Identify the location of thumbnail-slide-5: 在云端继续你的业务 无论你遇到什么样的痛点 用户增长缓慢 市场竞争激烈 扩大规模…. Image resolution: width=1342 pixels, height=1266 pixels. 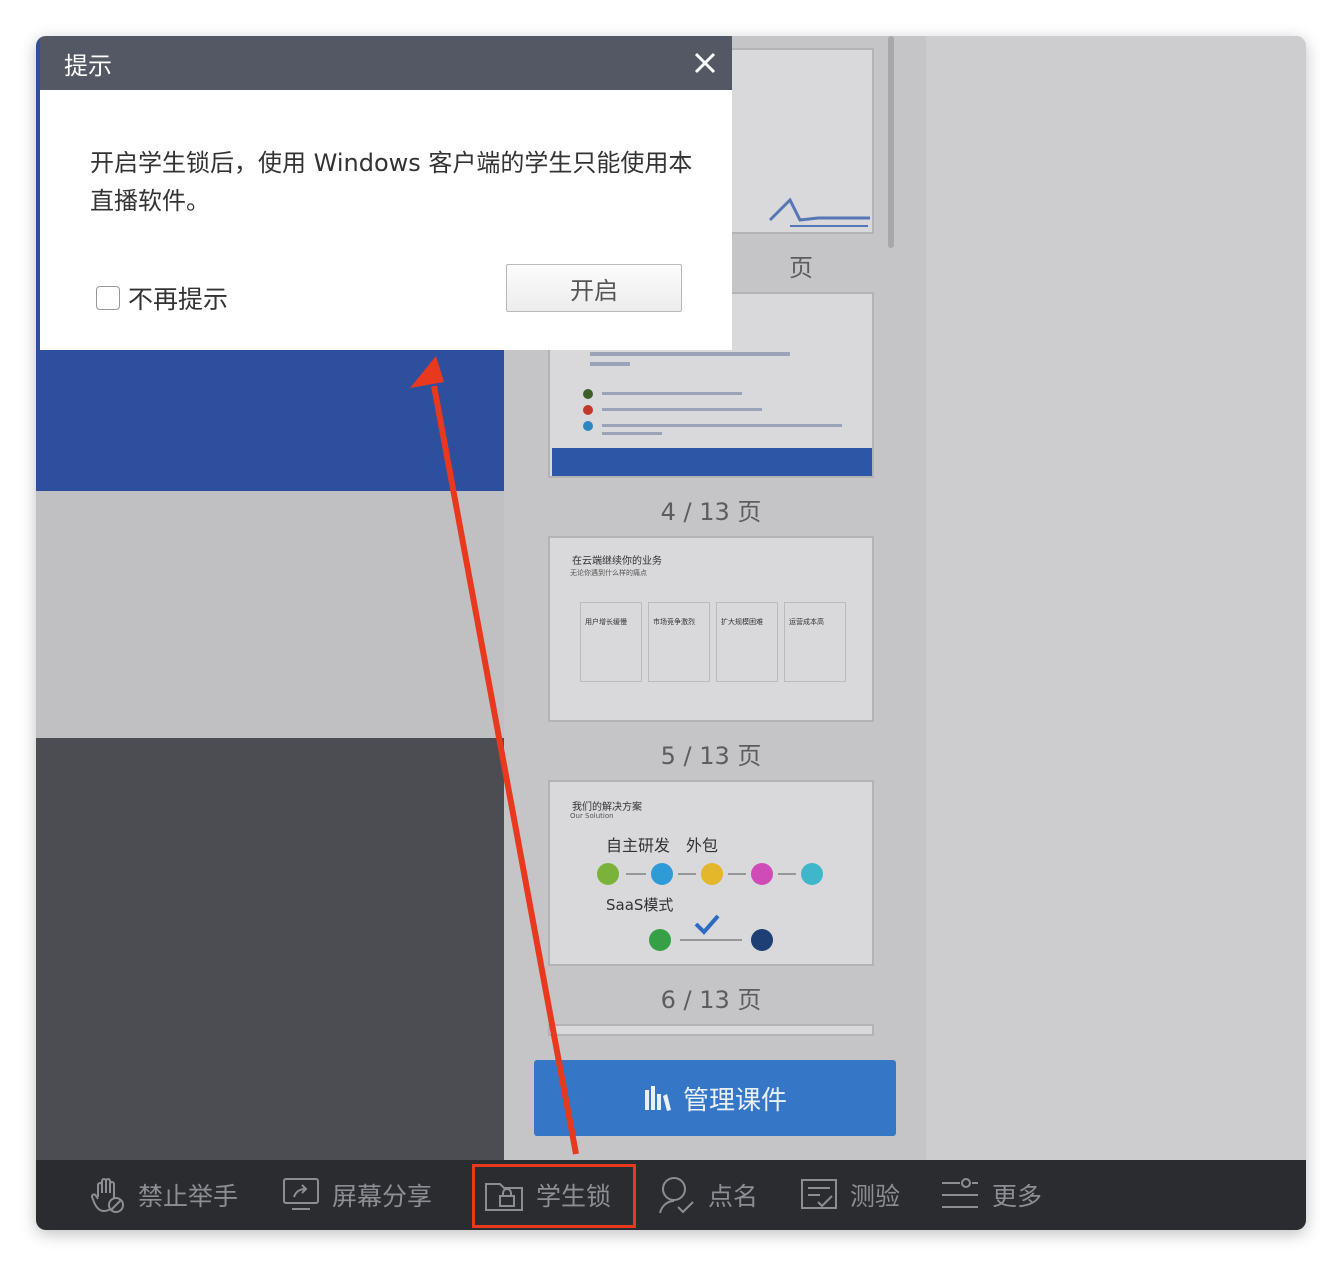
(711, 629).